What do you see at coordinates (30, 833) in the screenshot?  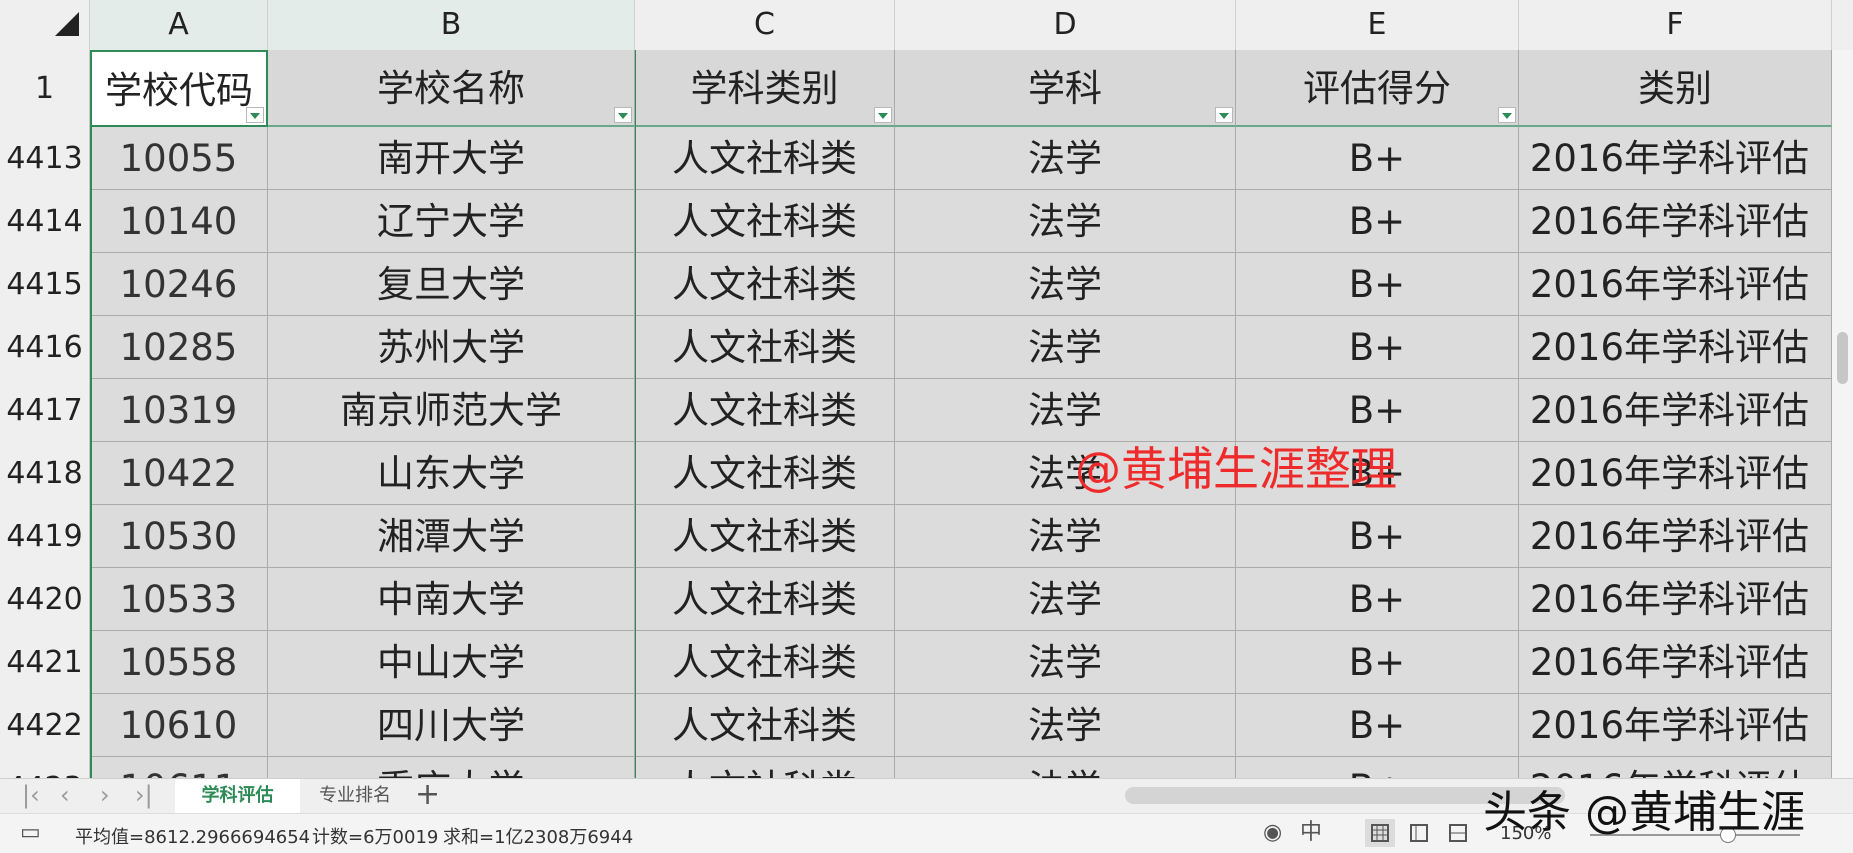 I see `macro-icon: ▭` at bounding box center [30, 833].